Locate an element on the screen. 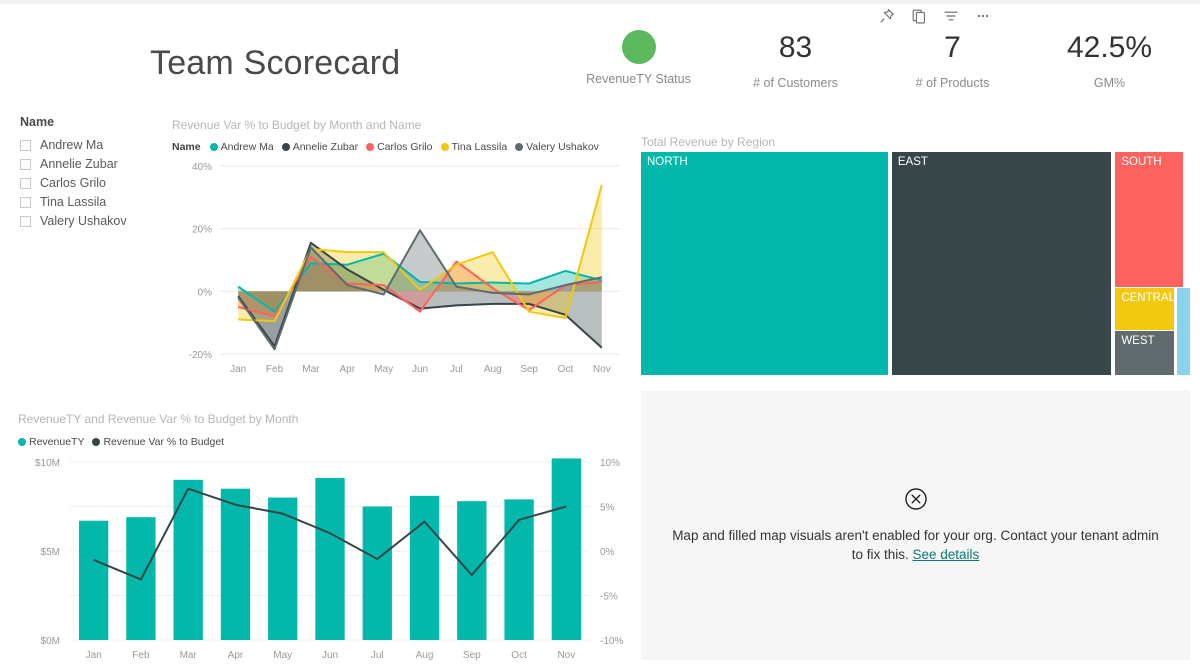  more-options-icon is located at coordinates (983, 16).